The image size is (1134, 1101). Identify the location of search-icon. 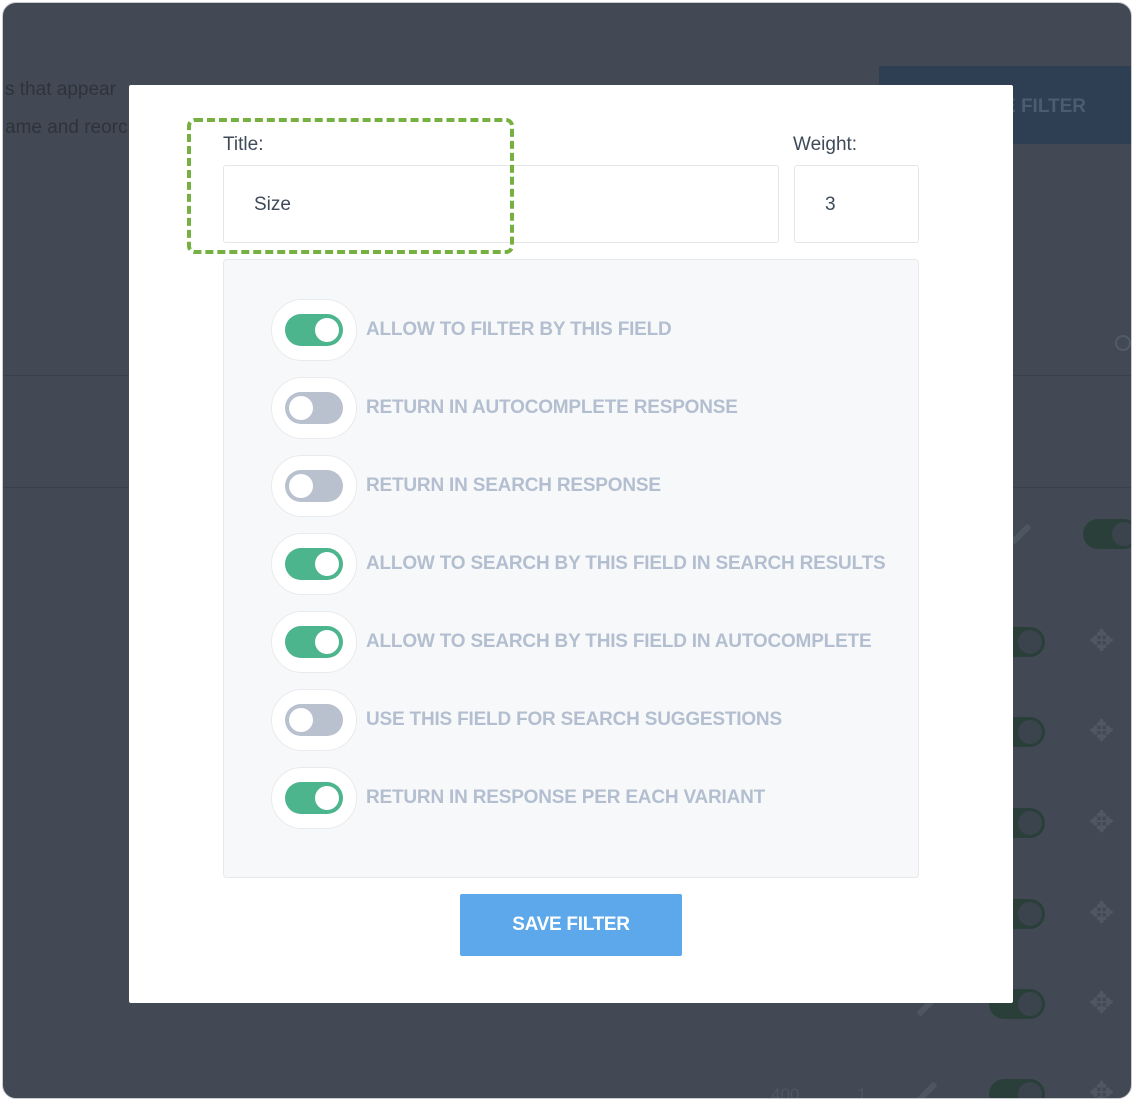
(1123, 343).